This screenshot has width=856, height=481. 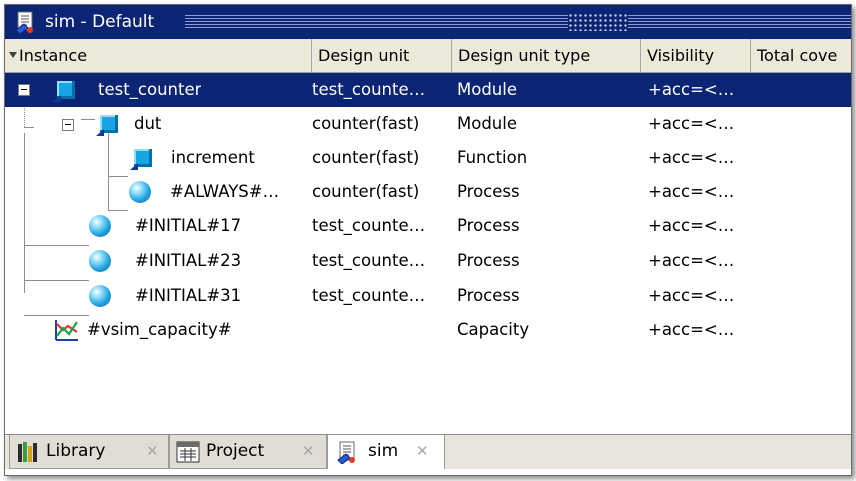 What do you see at coordinates (493, 329) in the screenshot?
I see `design-unit-type: Capacity` at bounding box center [493, 329].